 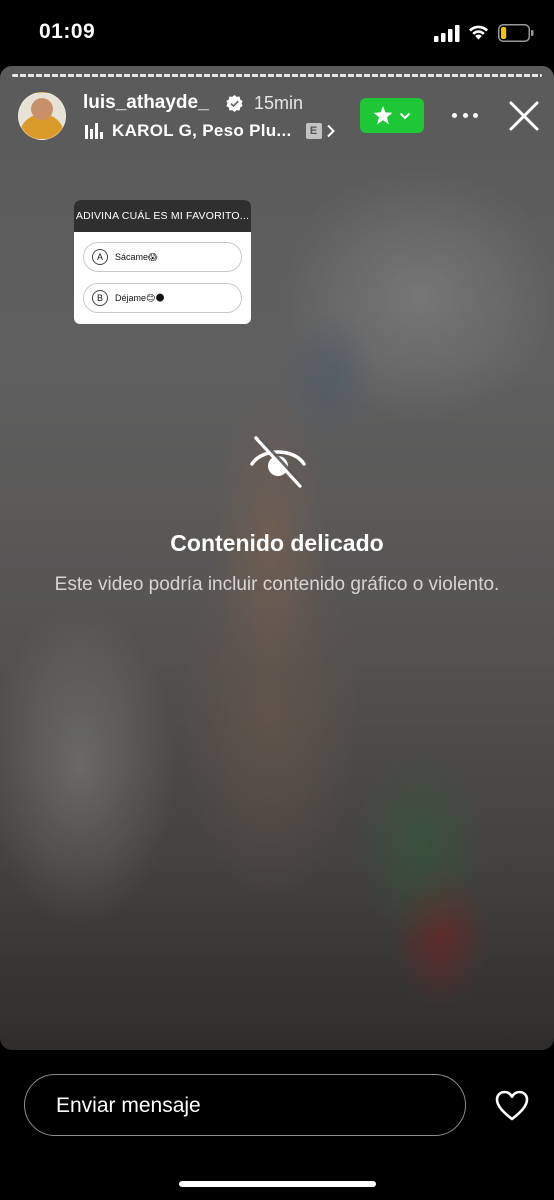 What do you see at coordinates (277, 33) in the screenshot?
I see `status-bar: 01:09` at bounding box center [277, 33].